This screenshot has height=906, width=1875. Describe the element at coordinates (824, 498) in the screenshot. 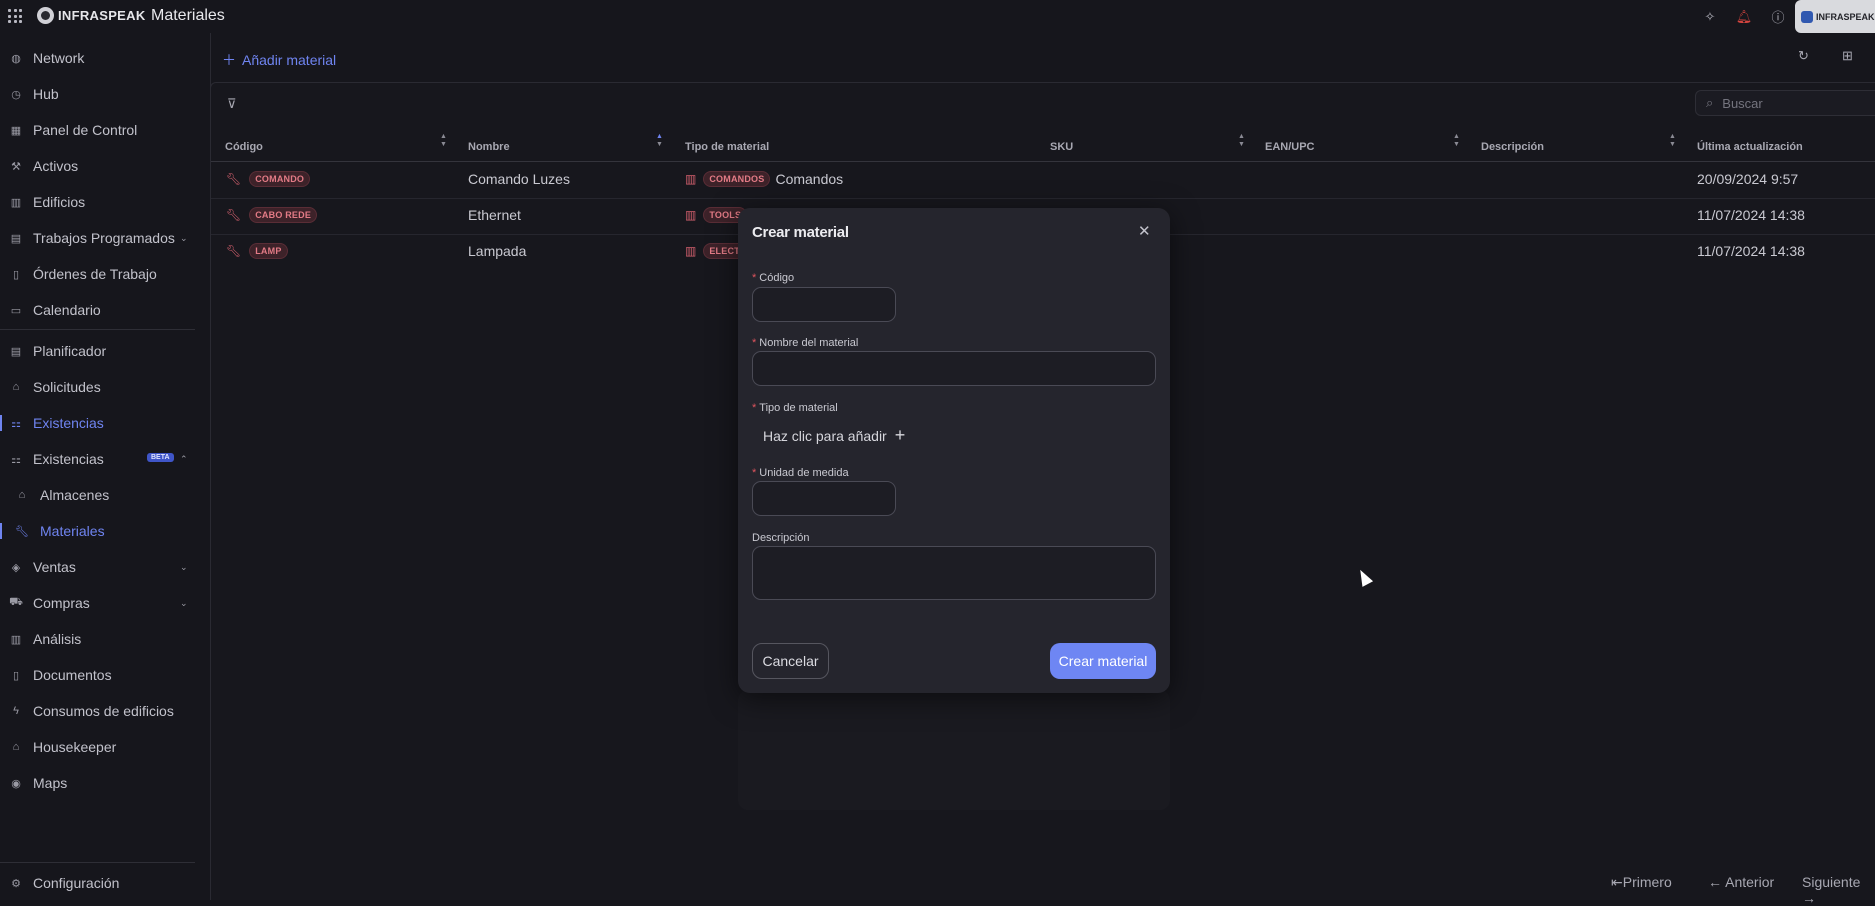

I see `unit-input` at that location.